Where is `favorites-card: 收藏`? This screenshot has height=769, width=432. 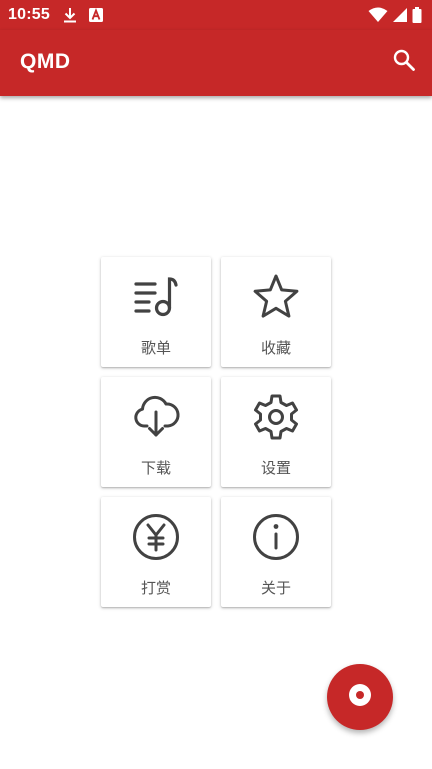 favorites-card: 收藏 is located at coordinates (276, 312).